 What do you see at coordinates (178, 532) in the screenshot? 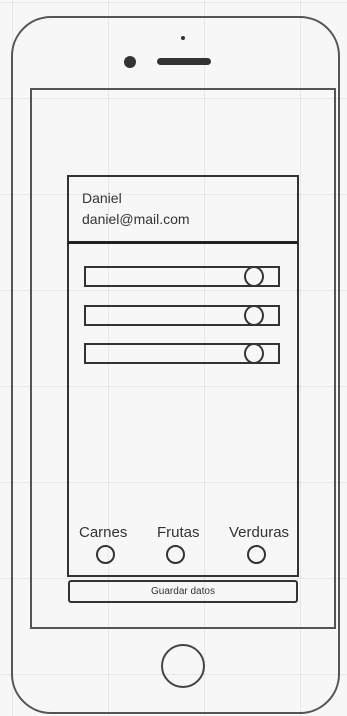
I see `category-label-frutas: Frutas` at bounding box center [178, 532].